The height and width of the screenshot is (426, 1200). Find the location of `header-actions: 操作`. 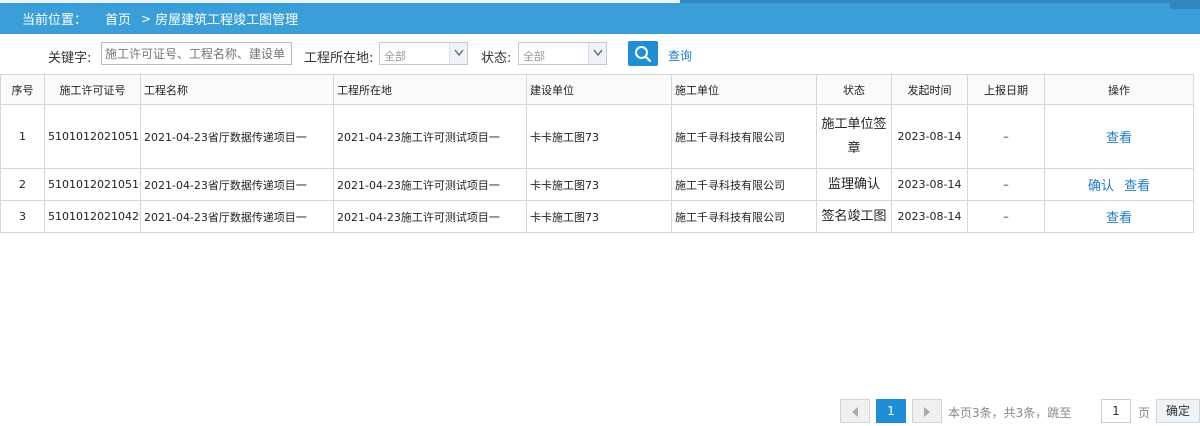

header-actions: 操作 is located at coordinates (1119, 89).